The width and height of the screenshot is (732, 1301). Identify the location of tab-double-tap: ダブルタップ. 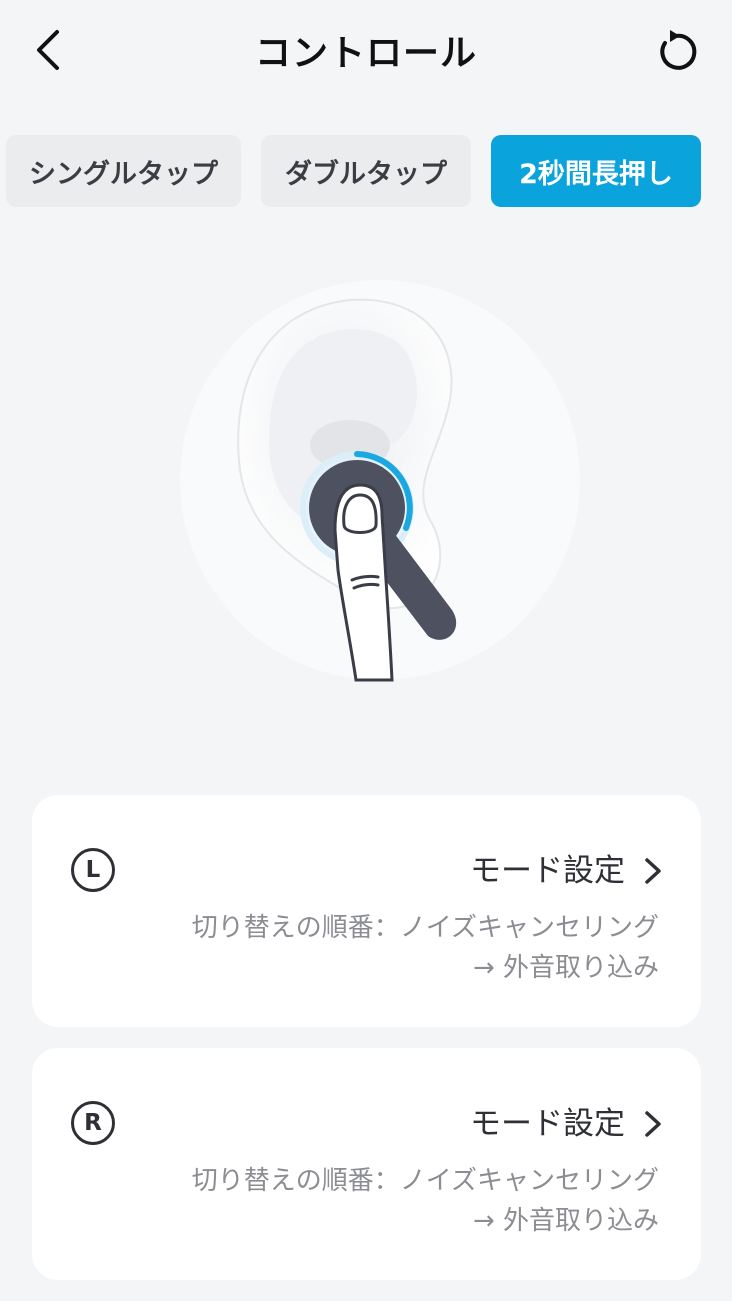
(366, 171).